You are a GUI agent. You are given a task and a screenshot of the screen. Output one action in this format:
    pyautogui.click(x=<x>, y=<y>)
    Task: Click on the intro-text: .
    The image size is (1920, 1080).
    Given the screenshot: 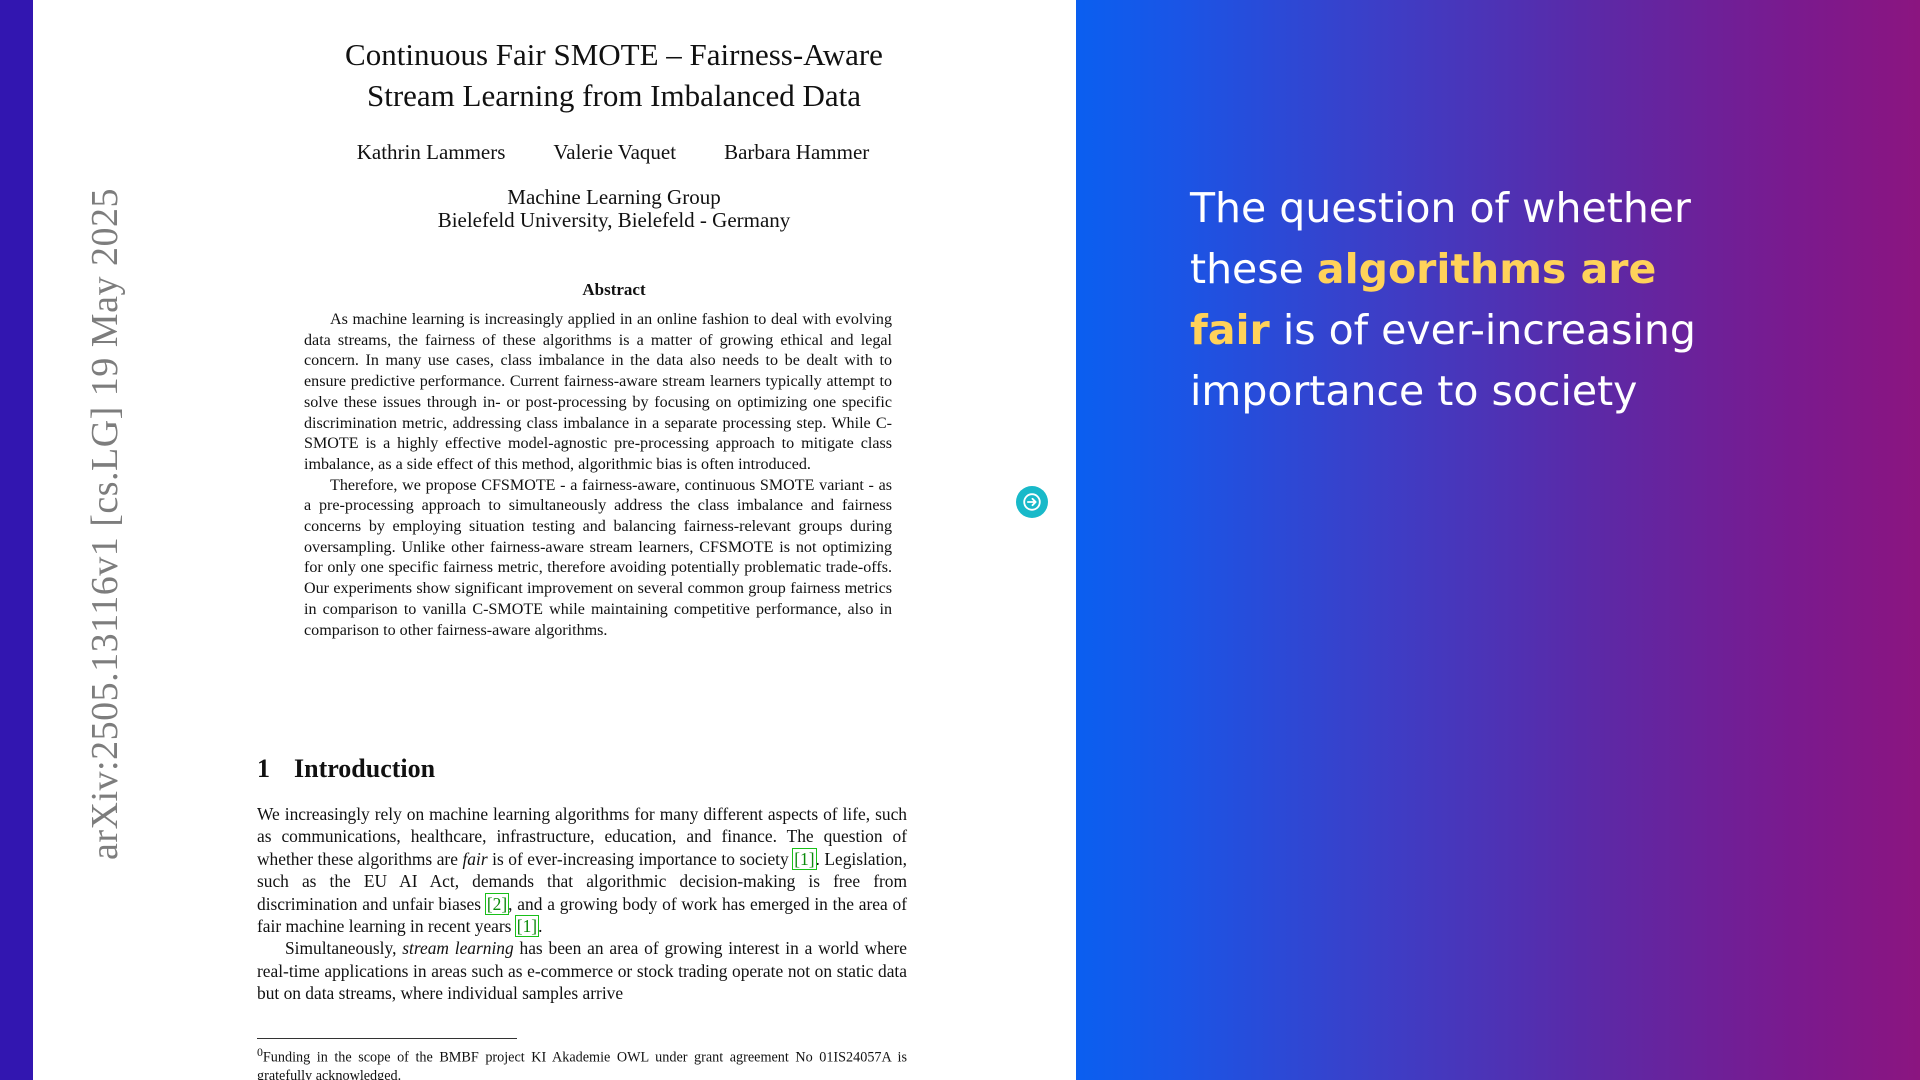 What is the action you would take?
    pyautogui.click(x=540, y=926)
    